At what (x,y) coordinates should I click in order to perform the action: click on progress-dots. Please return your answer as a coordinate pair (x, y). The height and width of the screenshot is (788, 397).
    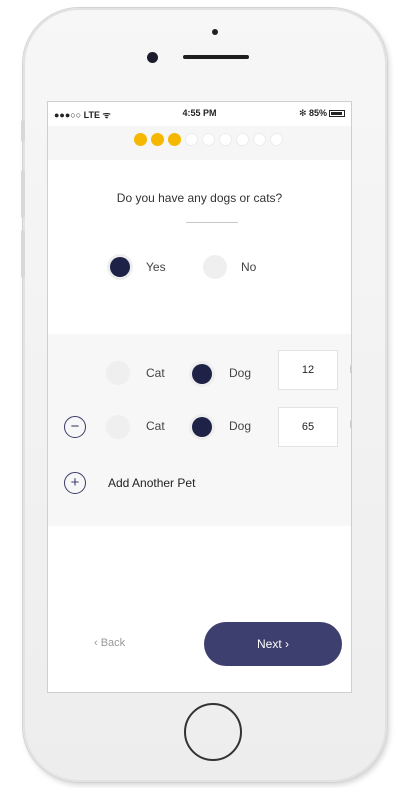
    Looking at the image, I should click on (210, 139).